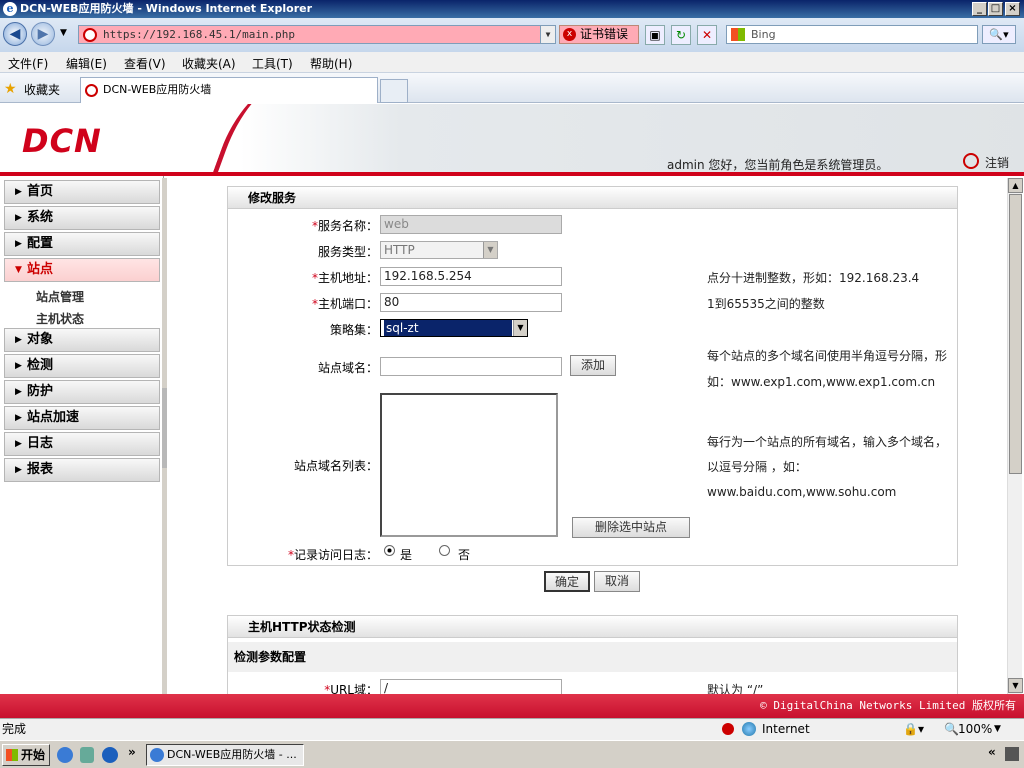  What do you see at coordinates (631, 527) in the screenshot?
I see `delete-domain-button: 删除选中站点` at bounding box center [631, 527].